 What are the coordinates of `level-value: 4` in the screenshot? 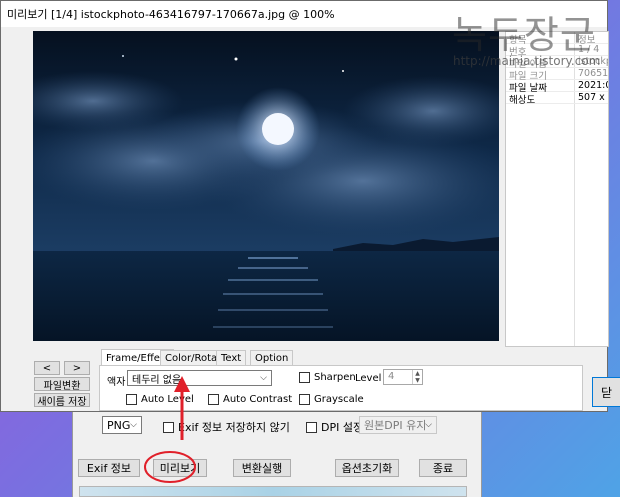 It's located at (391, 376).